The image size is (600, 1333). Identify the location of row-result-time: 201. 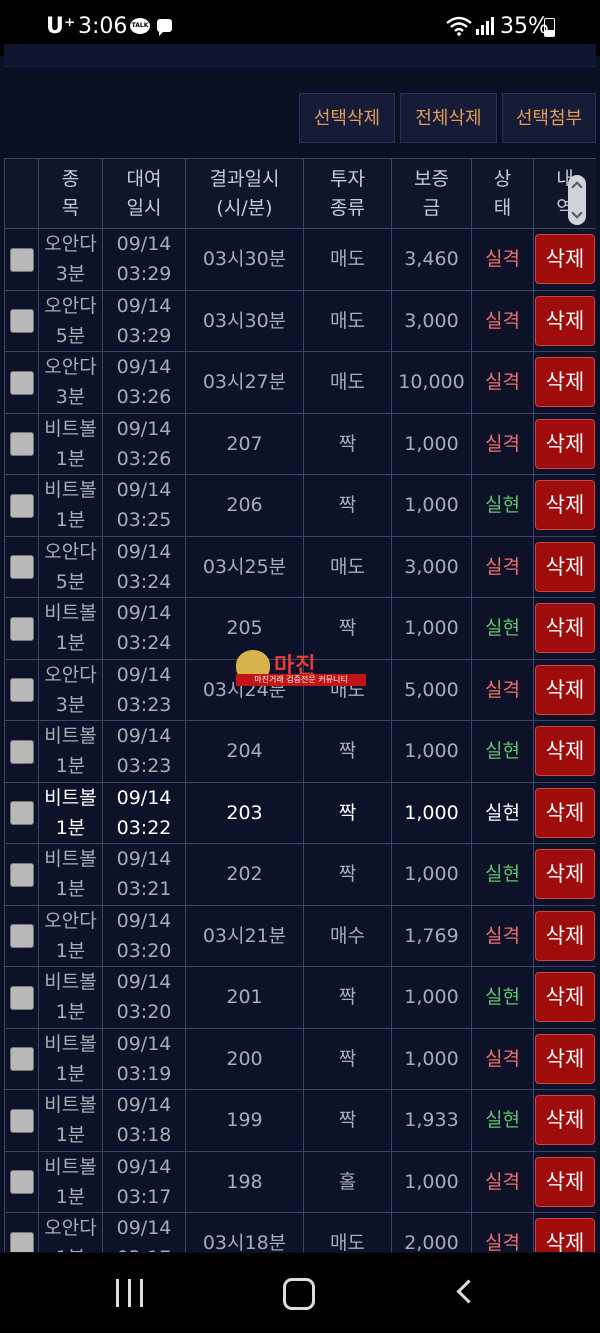
(244, 997).